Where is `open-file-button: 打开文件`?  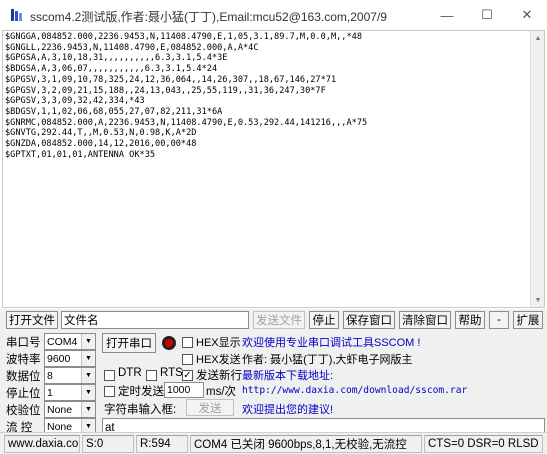 open-file-button: 打开文件 is located at coordinates (32, 320).